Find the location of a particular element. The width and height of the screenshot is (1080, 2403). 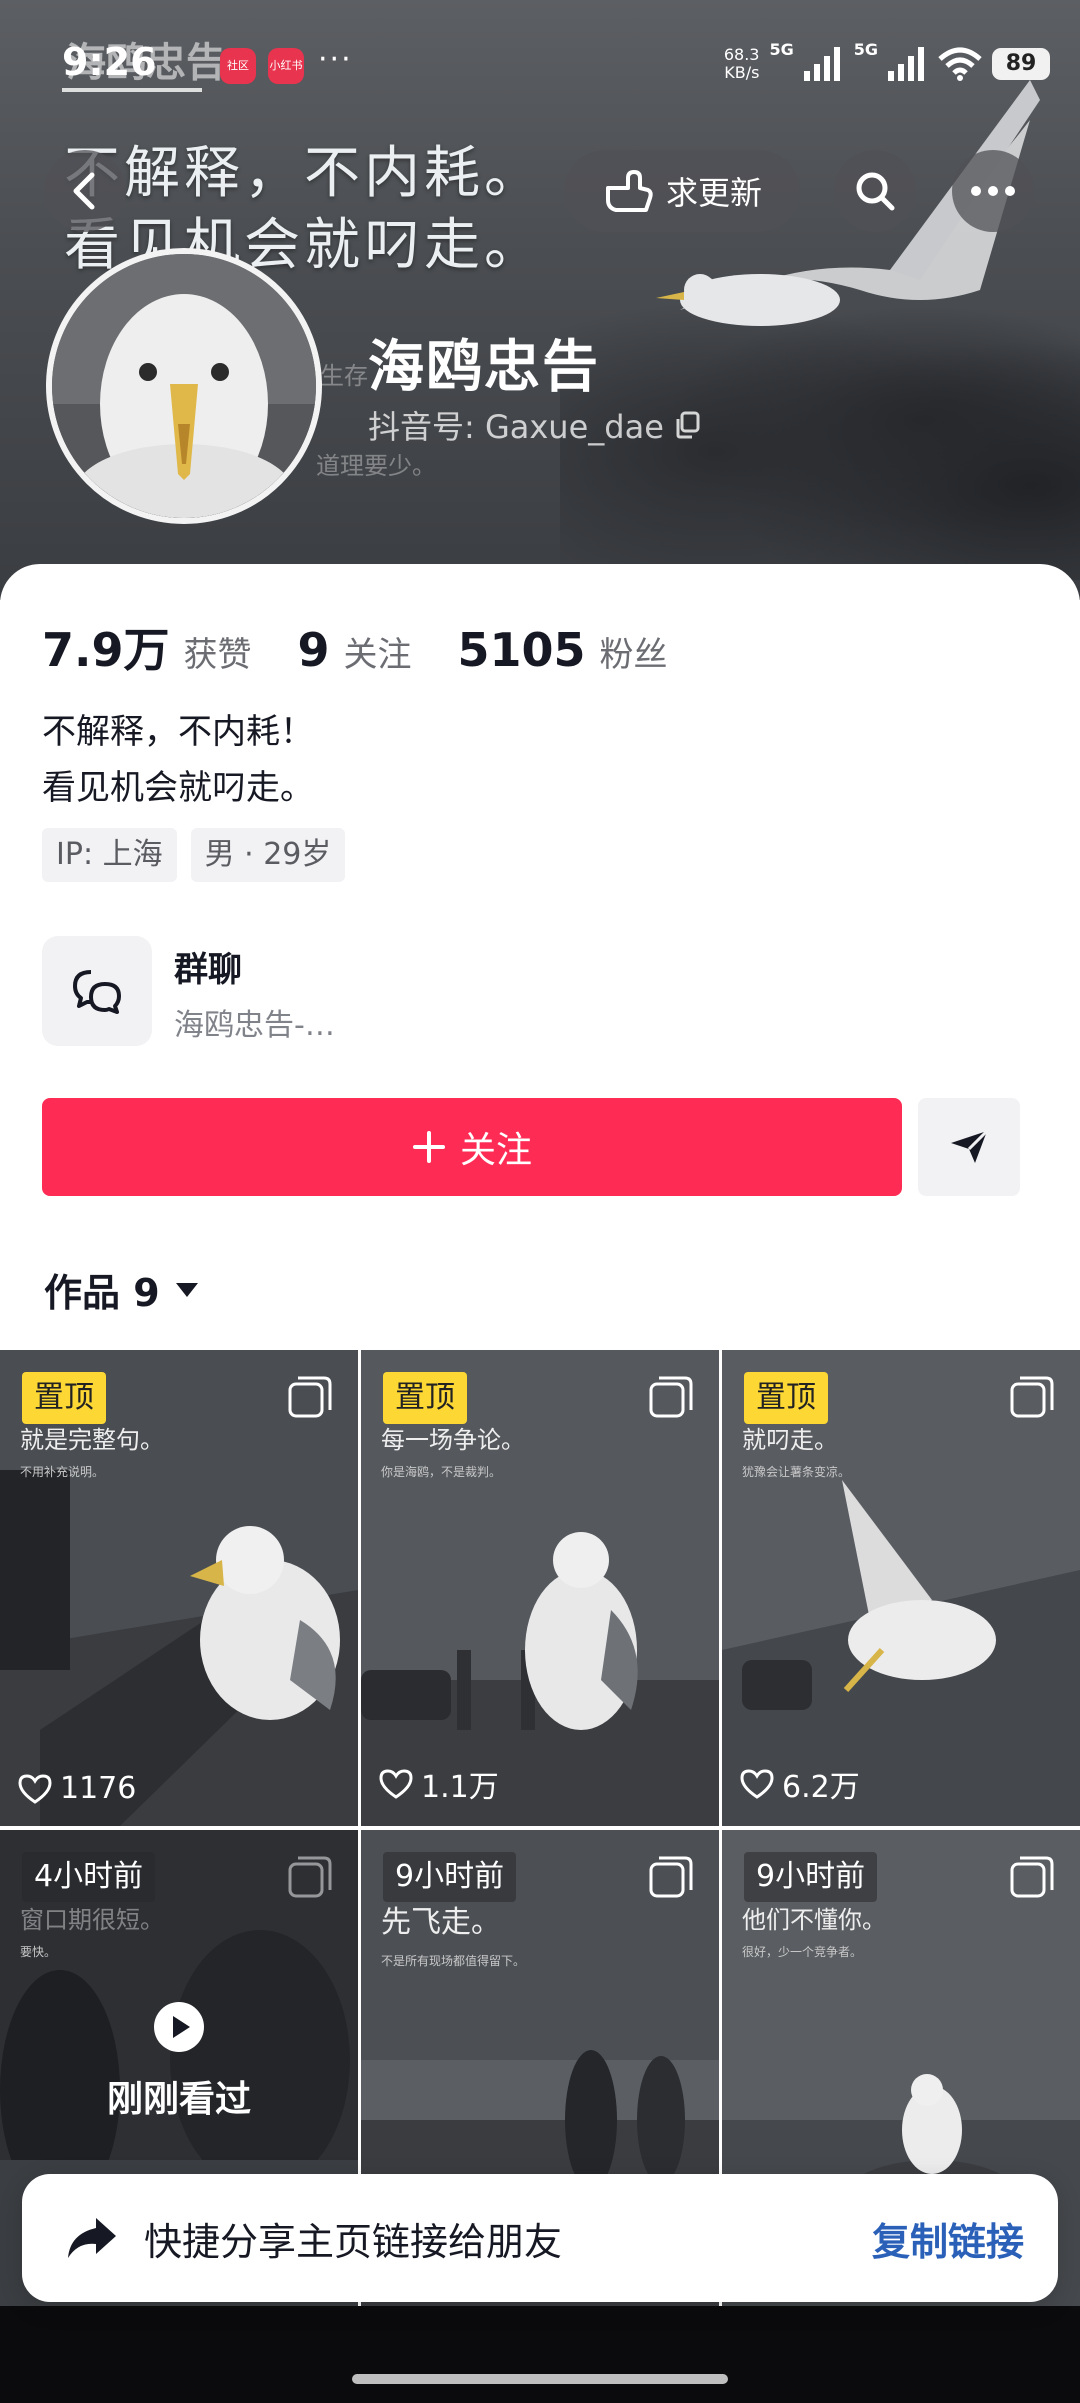

likes-count-text: 6.2万 is located at coordinates (821, 1787).